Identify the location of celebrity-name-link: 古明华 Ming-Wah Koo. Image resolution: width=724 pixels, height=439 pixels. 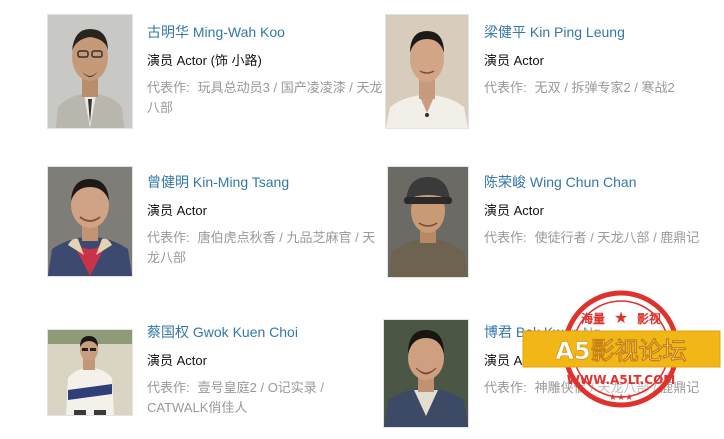
(267, 32).